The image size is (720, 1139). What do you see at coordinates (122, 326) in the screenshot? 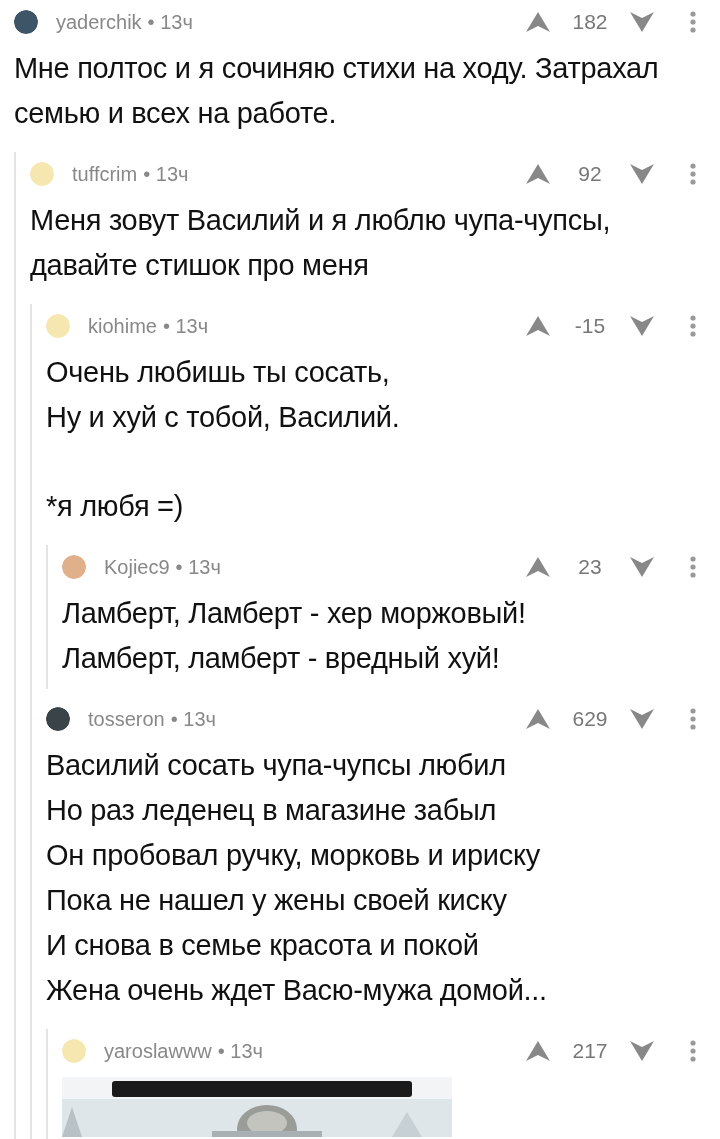
I see `username: kiohime` at bounding box center [122, 326].